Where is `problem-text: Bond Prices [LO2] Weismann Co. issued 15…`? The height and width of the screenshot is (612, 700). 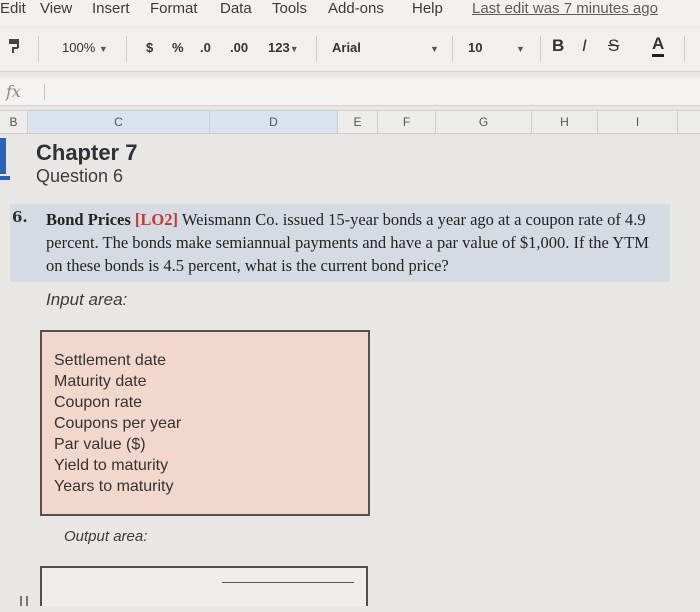 problem-text: Bond Prices [LO2] Weismann Co. issued 15… is located at coordinates (356, 242).